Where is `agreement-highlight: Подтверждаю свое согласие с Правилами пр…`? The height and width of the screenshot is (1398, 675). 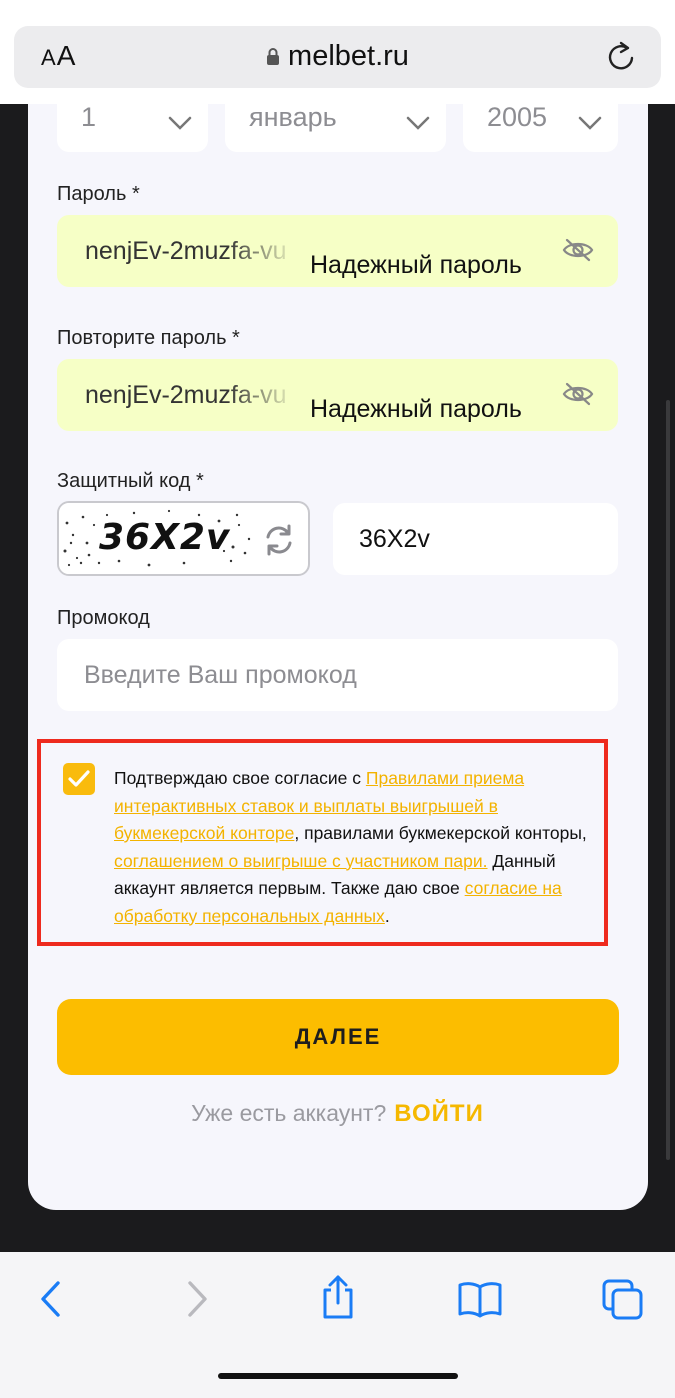 agreement-highlight: Подтверждаю свое согласие с Правилами пр… is located at coordinates (322, 842).